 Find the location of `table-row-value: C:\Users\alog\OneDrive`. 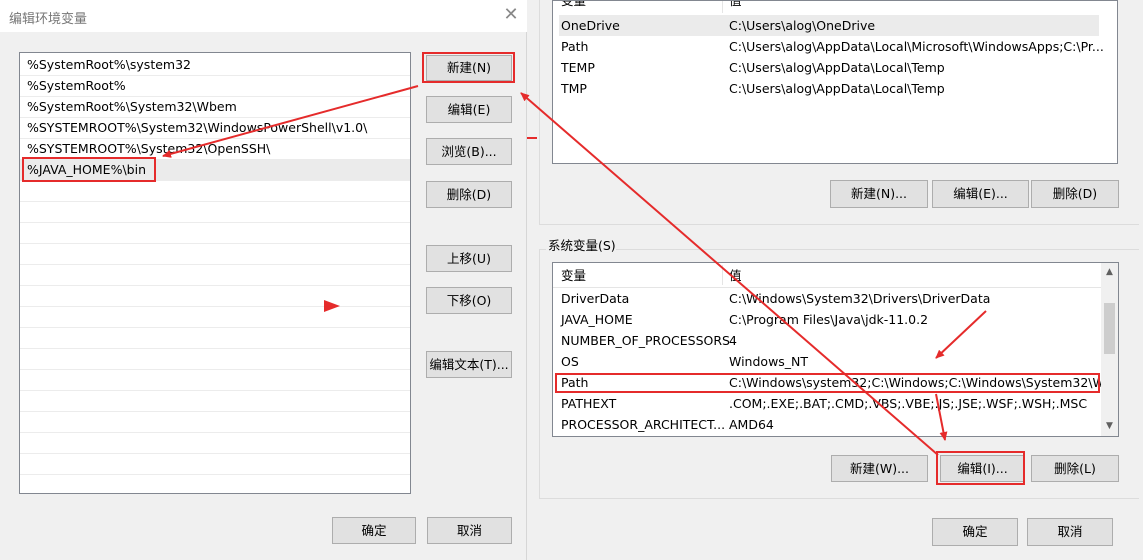

table-row-value: C:\Users\alog\OneDrive is located at coordinates (802, 25).